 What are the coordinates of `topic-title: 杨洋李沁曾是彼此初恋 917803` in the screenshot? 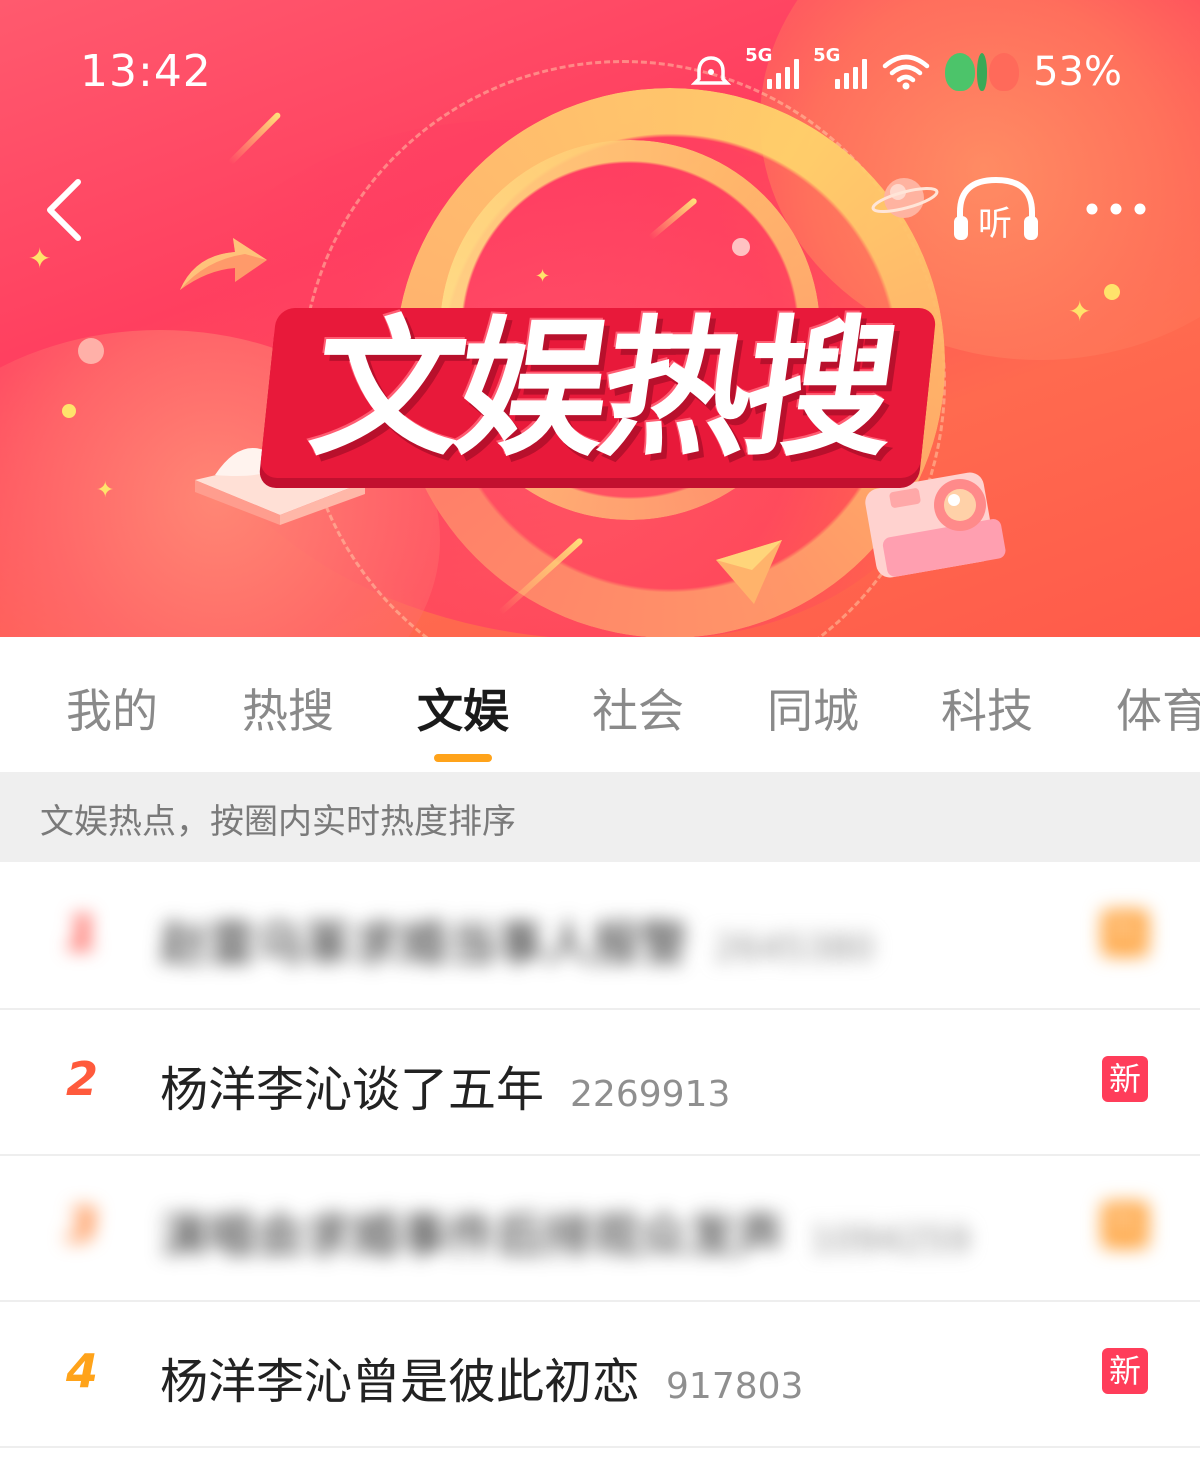 It's located at (481, 1377).